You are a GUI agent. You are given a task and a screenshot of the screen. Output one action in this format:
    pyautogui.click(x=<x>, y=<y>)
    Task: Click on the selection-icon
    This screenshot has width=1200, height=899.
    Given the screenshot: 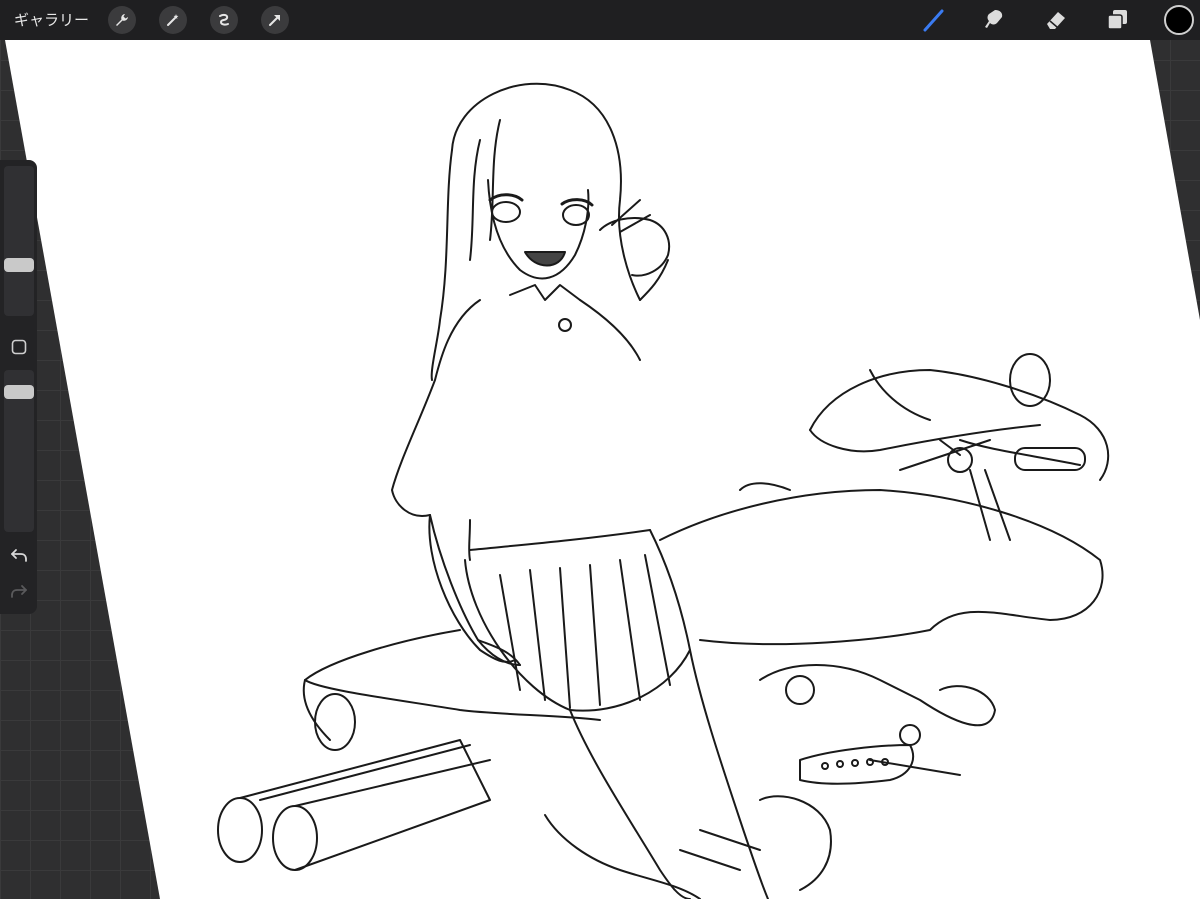 What is the action you would take?
    pyautogui.click(x=224, y=20)
    